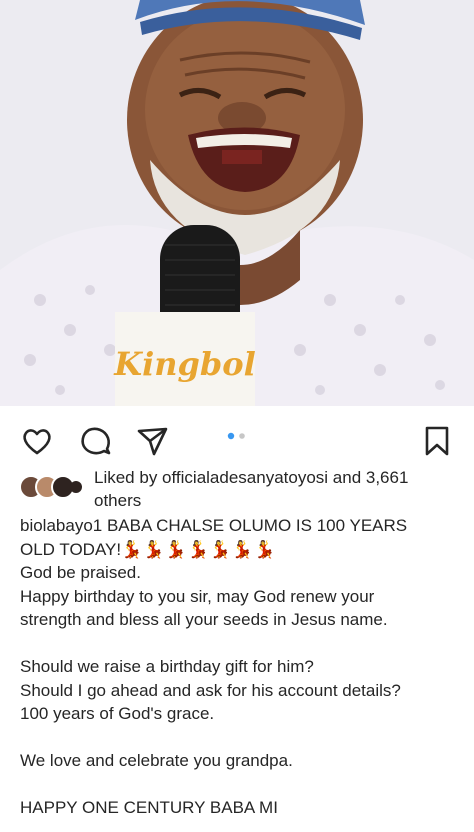  Describe the element at coordinates (37, 441) in the screenshot. I see `heart-icon` at that location.